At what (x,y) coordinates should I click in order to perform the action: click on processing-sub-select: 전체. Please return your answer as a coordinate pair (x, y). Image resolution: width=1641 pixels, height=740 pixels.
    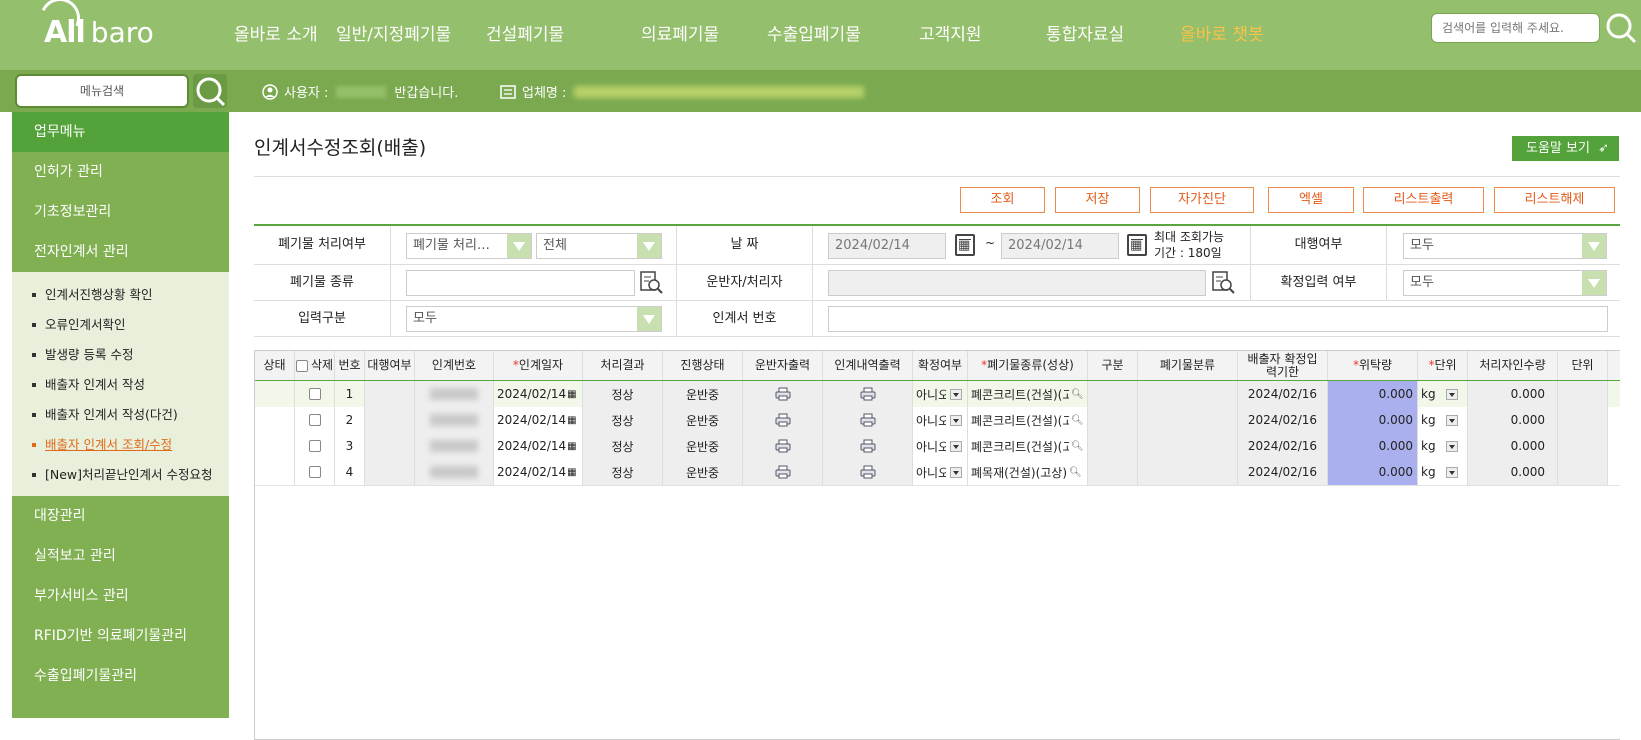
    Looking at the image, I should click on (599, 246).